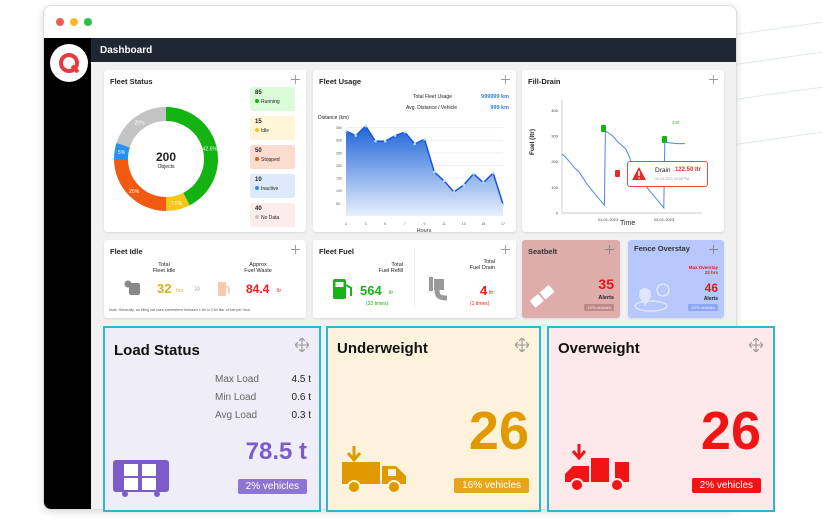 The width and height of the screenshot is (823, 523). I want to click on total-usage-label: Total Fleet Usage, so click(432, 97).